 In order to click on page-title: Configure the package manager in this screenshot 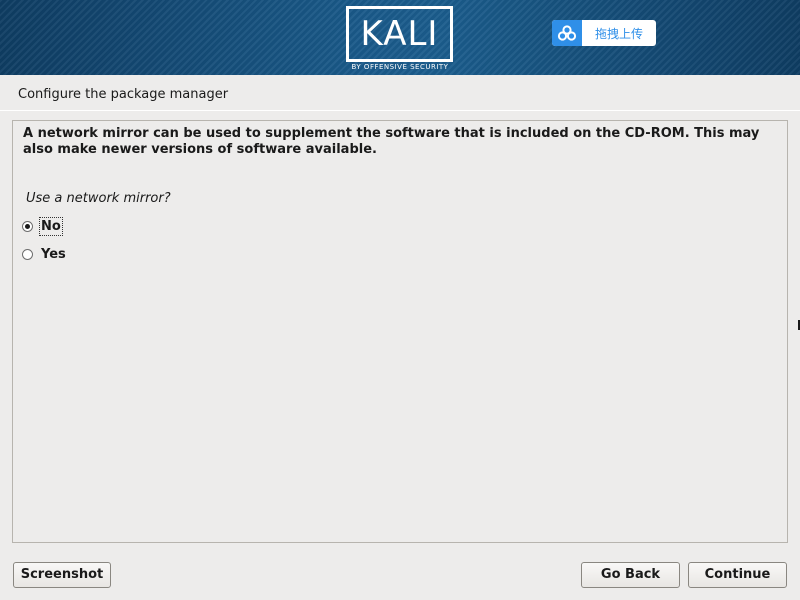, I will do `click(123, 94)`.